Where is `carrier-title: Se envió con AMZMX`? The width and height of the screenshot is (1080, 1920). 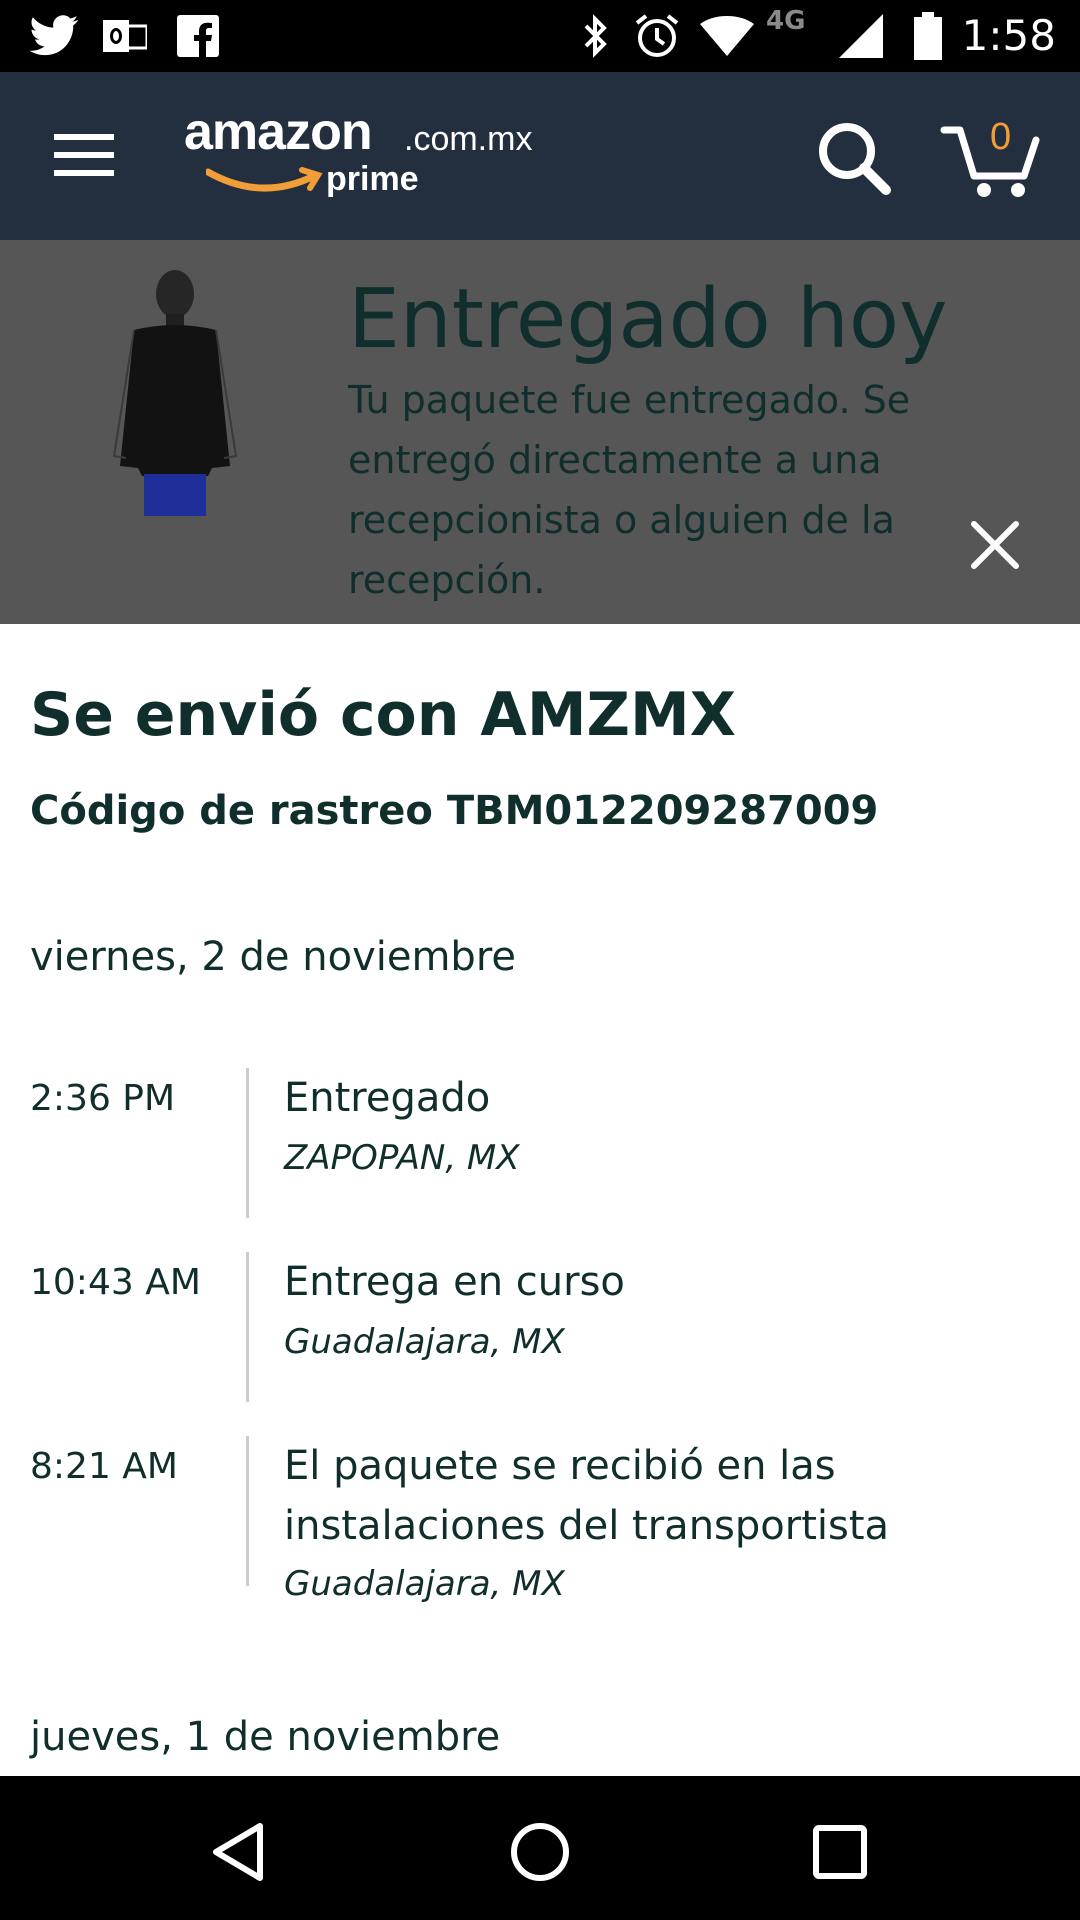 carrier-title: Se envió con AMZMX is located at coordinates (383, 715).